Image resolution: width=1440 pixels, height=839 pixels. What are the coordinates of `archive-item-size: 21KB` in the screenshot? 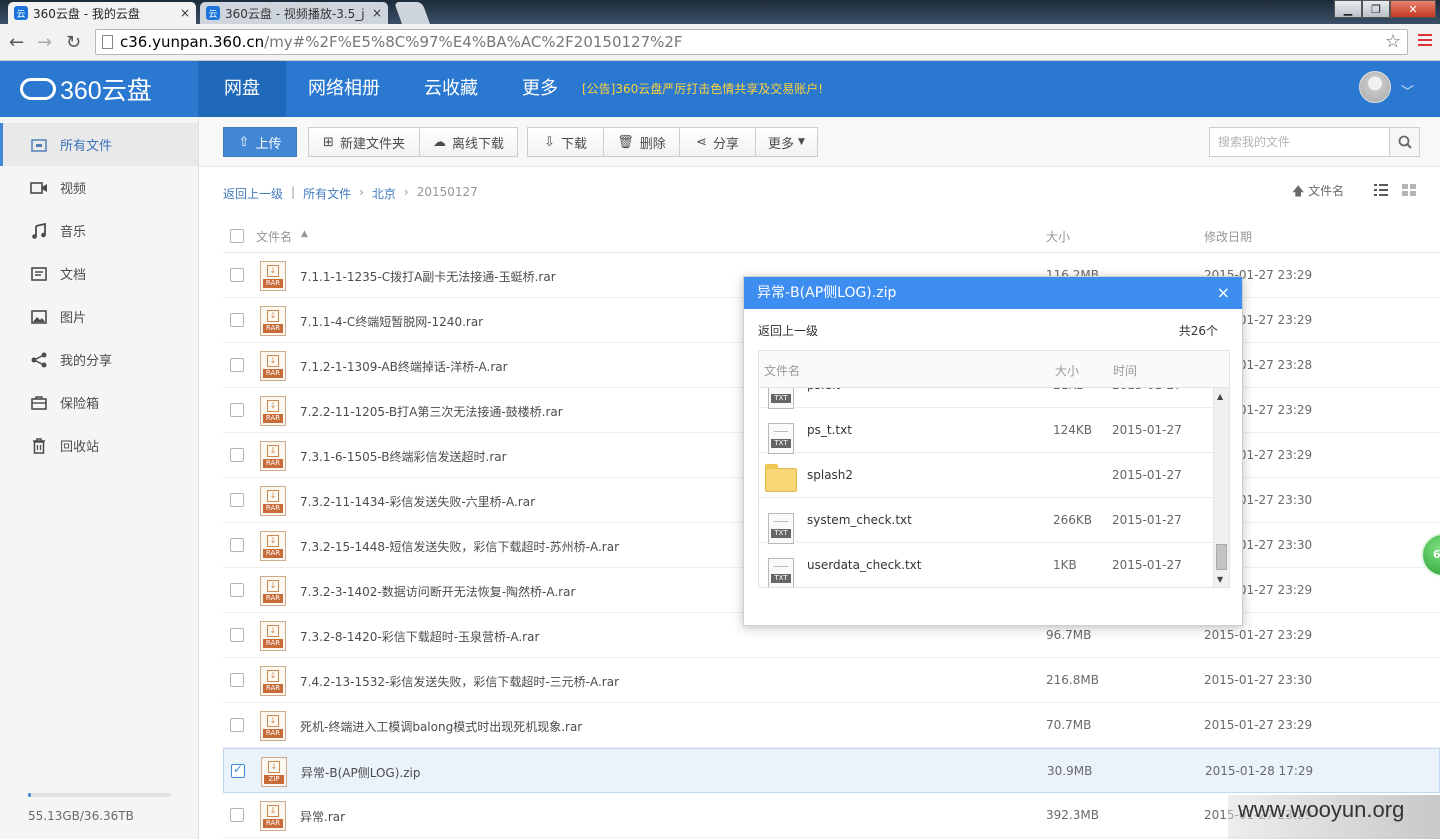 It's located at (1068, 390).